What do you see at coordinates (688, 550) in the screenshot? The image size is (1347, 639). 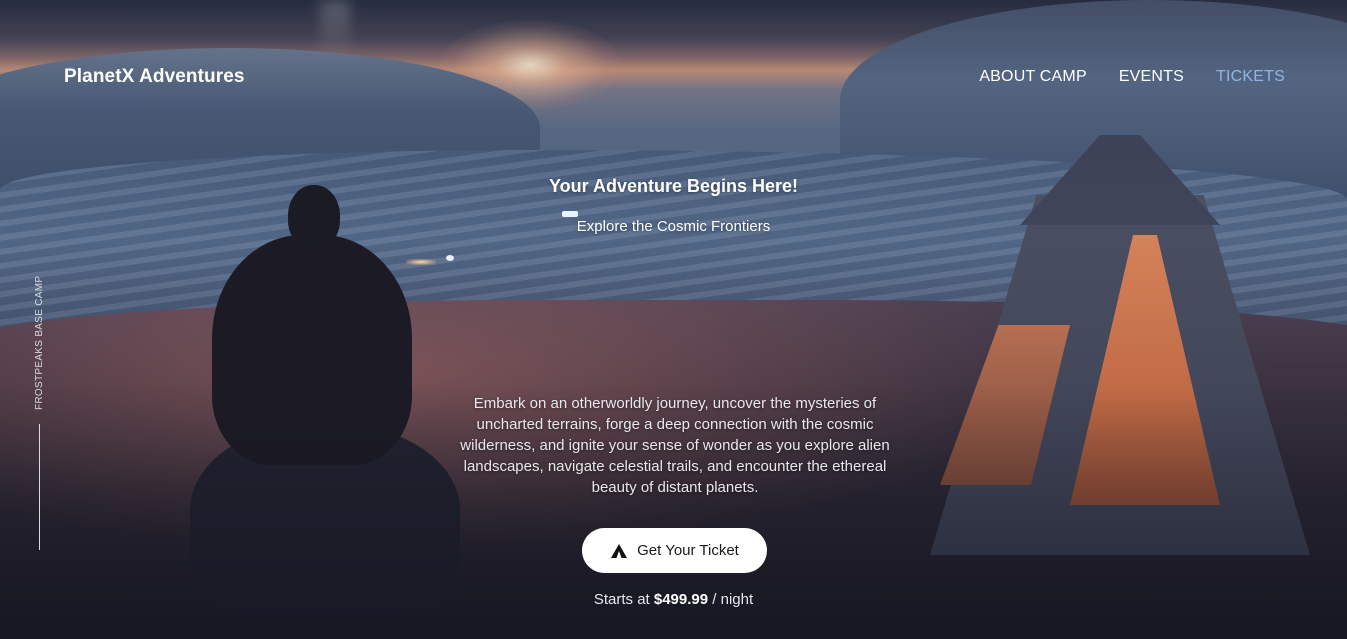 I see `get-ticket-label: Get Your Ticket` at bounding box center [688, 550].